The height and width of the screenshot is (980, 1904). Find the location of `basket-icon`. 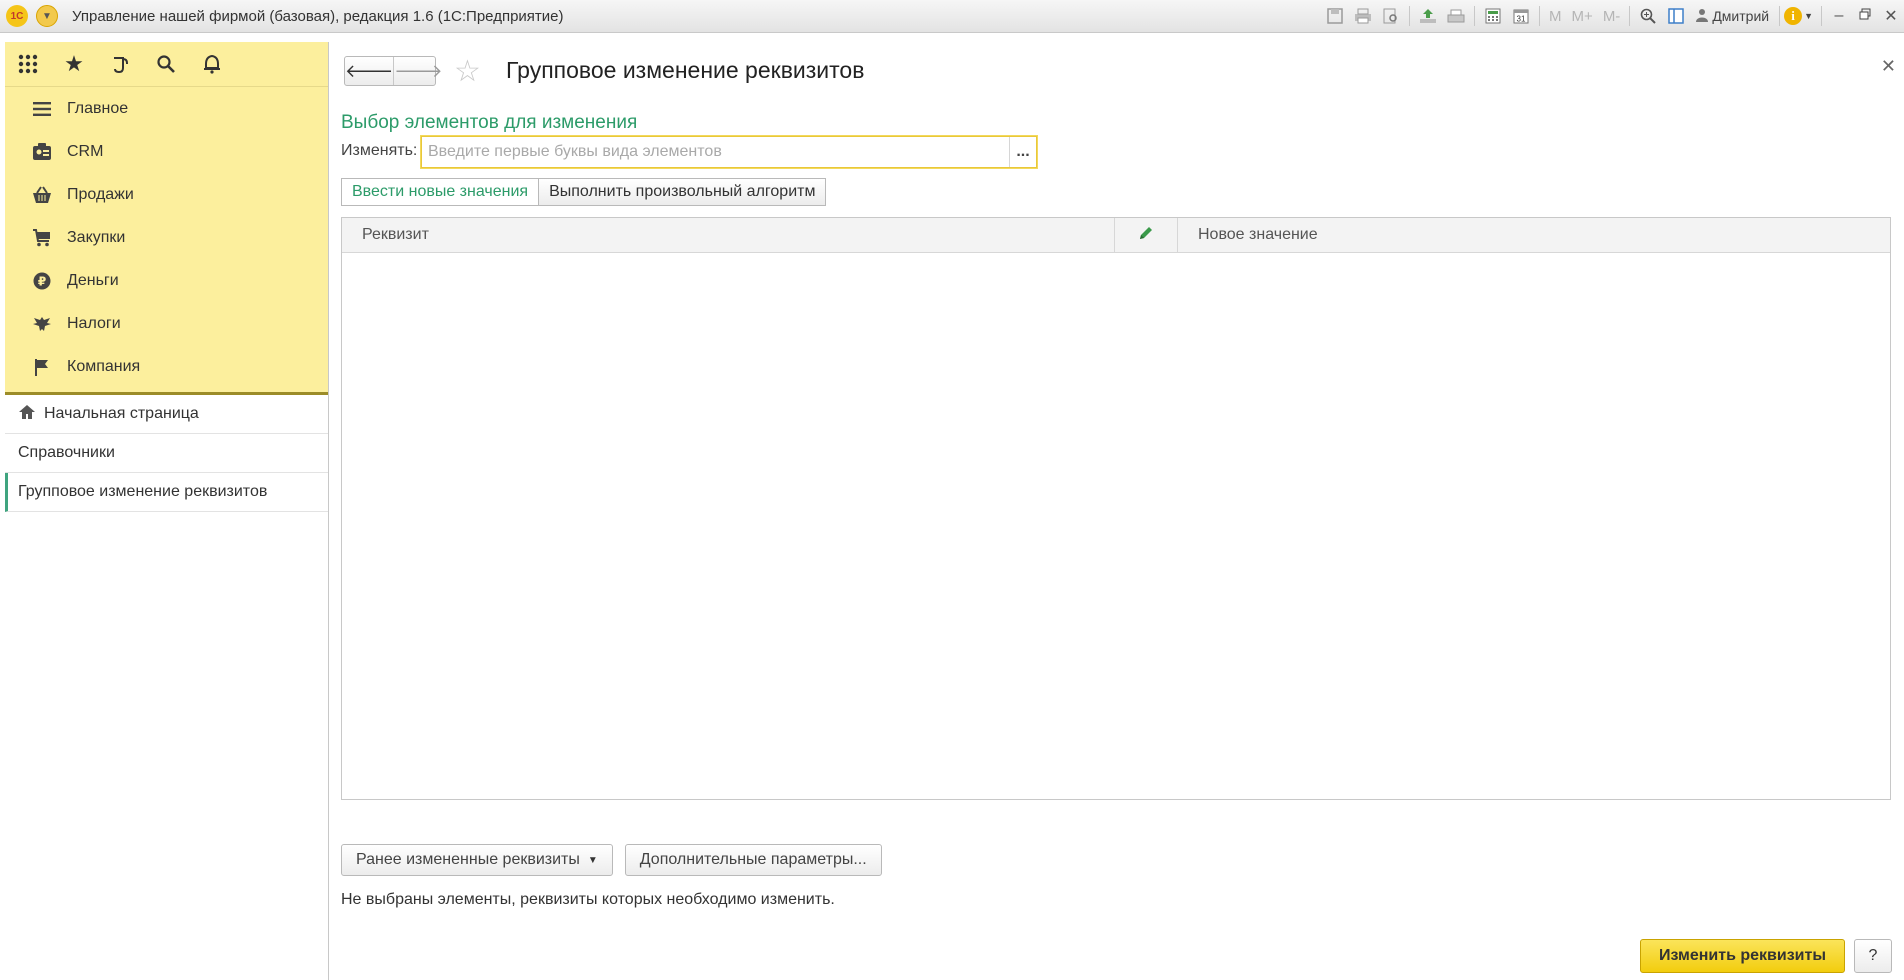

basket-icon is located at coordinates (42, 194).